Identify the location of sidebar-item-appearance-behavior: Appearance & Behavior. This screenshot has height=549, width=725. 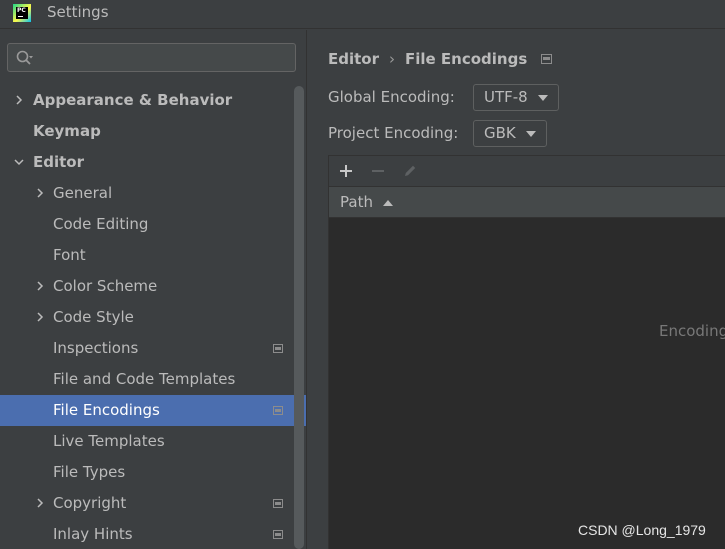
(146, 100).